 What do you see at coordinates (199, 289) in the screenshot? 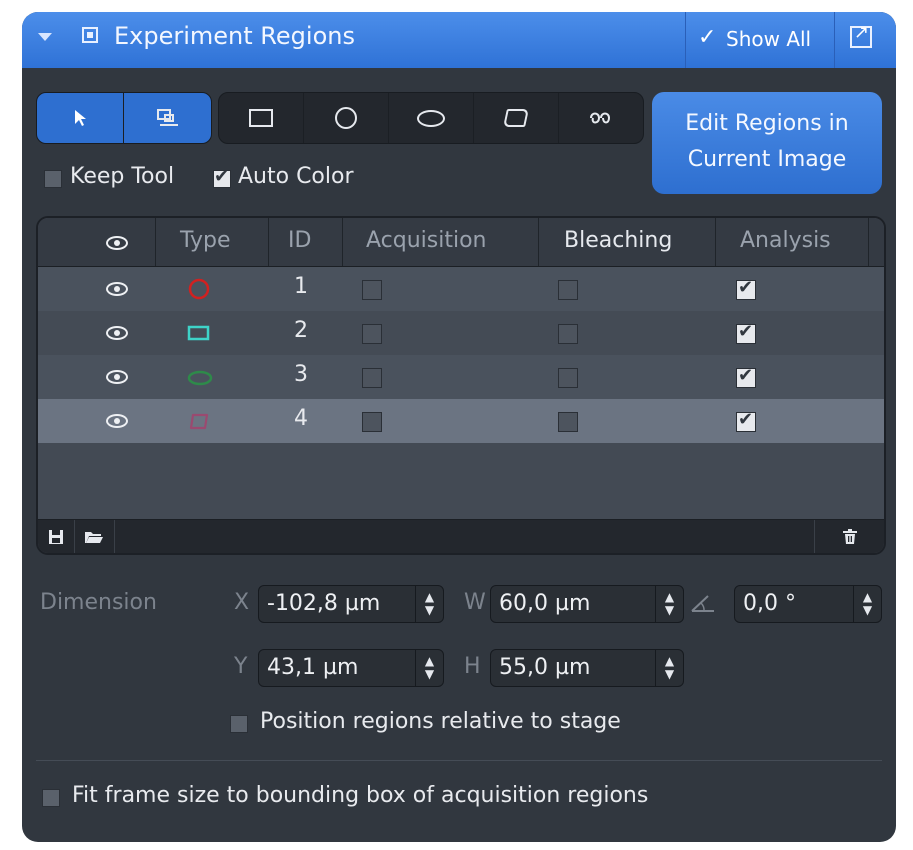
I see `circle-shape-icon` at bounding box center [199, 289].